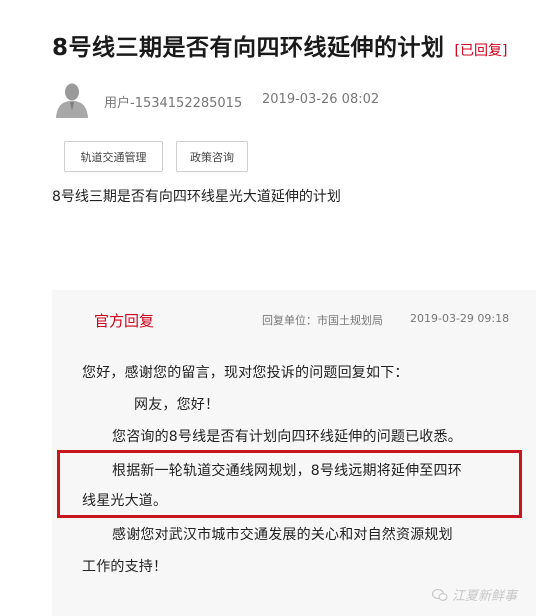 The width and height of the screenshot is (536, 616). What do you see at coordinates (124, 321) in the screenshot?
I see `official-reply-label: 官方回复` at bounding box center [124, 321].